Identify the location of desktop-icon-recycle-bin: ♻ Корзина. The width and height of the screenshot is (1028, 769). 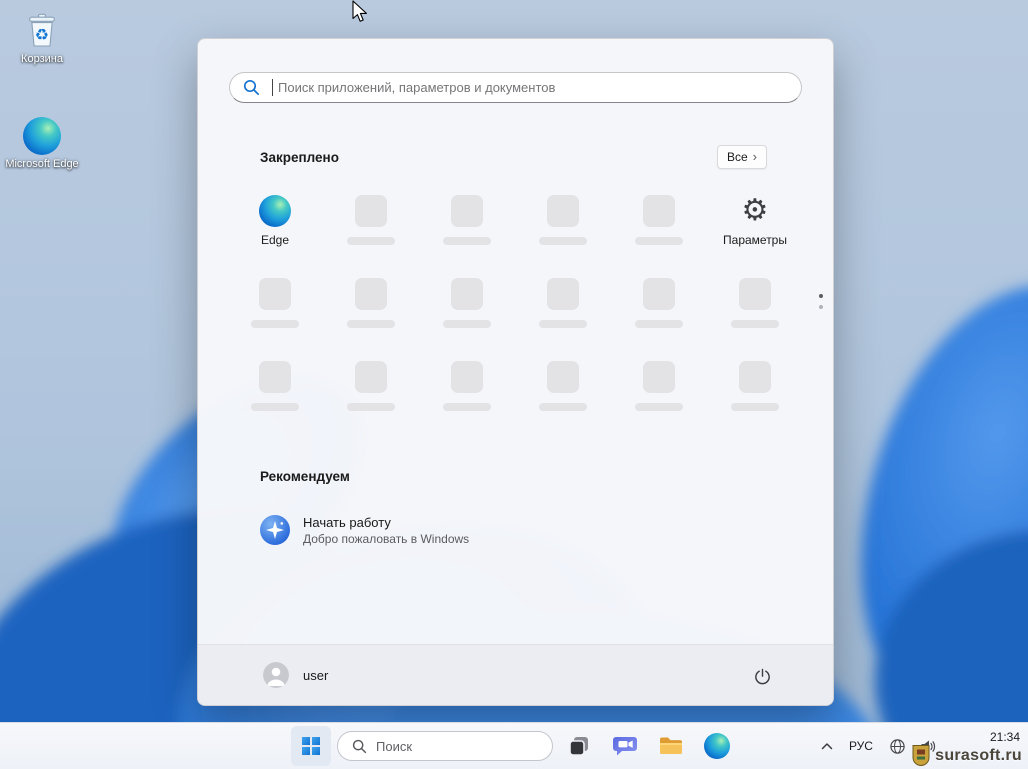
(42, 38).